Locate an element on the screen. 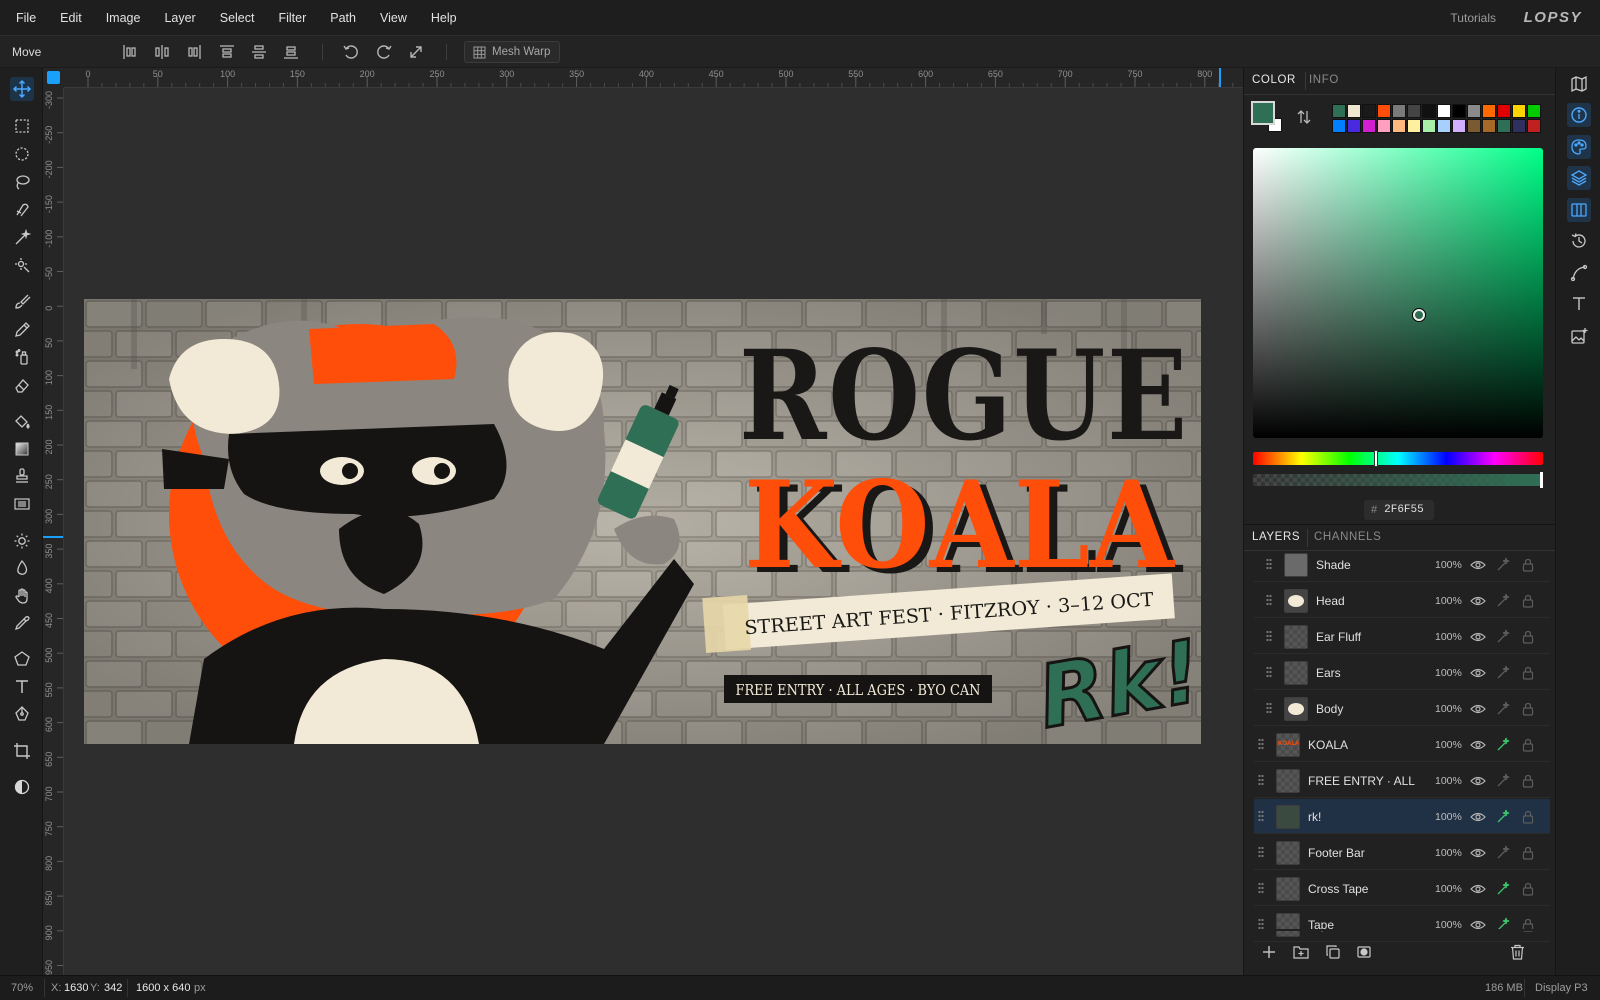 The height and width of the screenshot is (1000, 1600). hex-input: # 2F6F55 is located at coordinates (1399, 510).